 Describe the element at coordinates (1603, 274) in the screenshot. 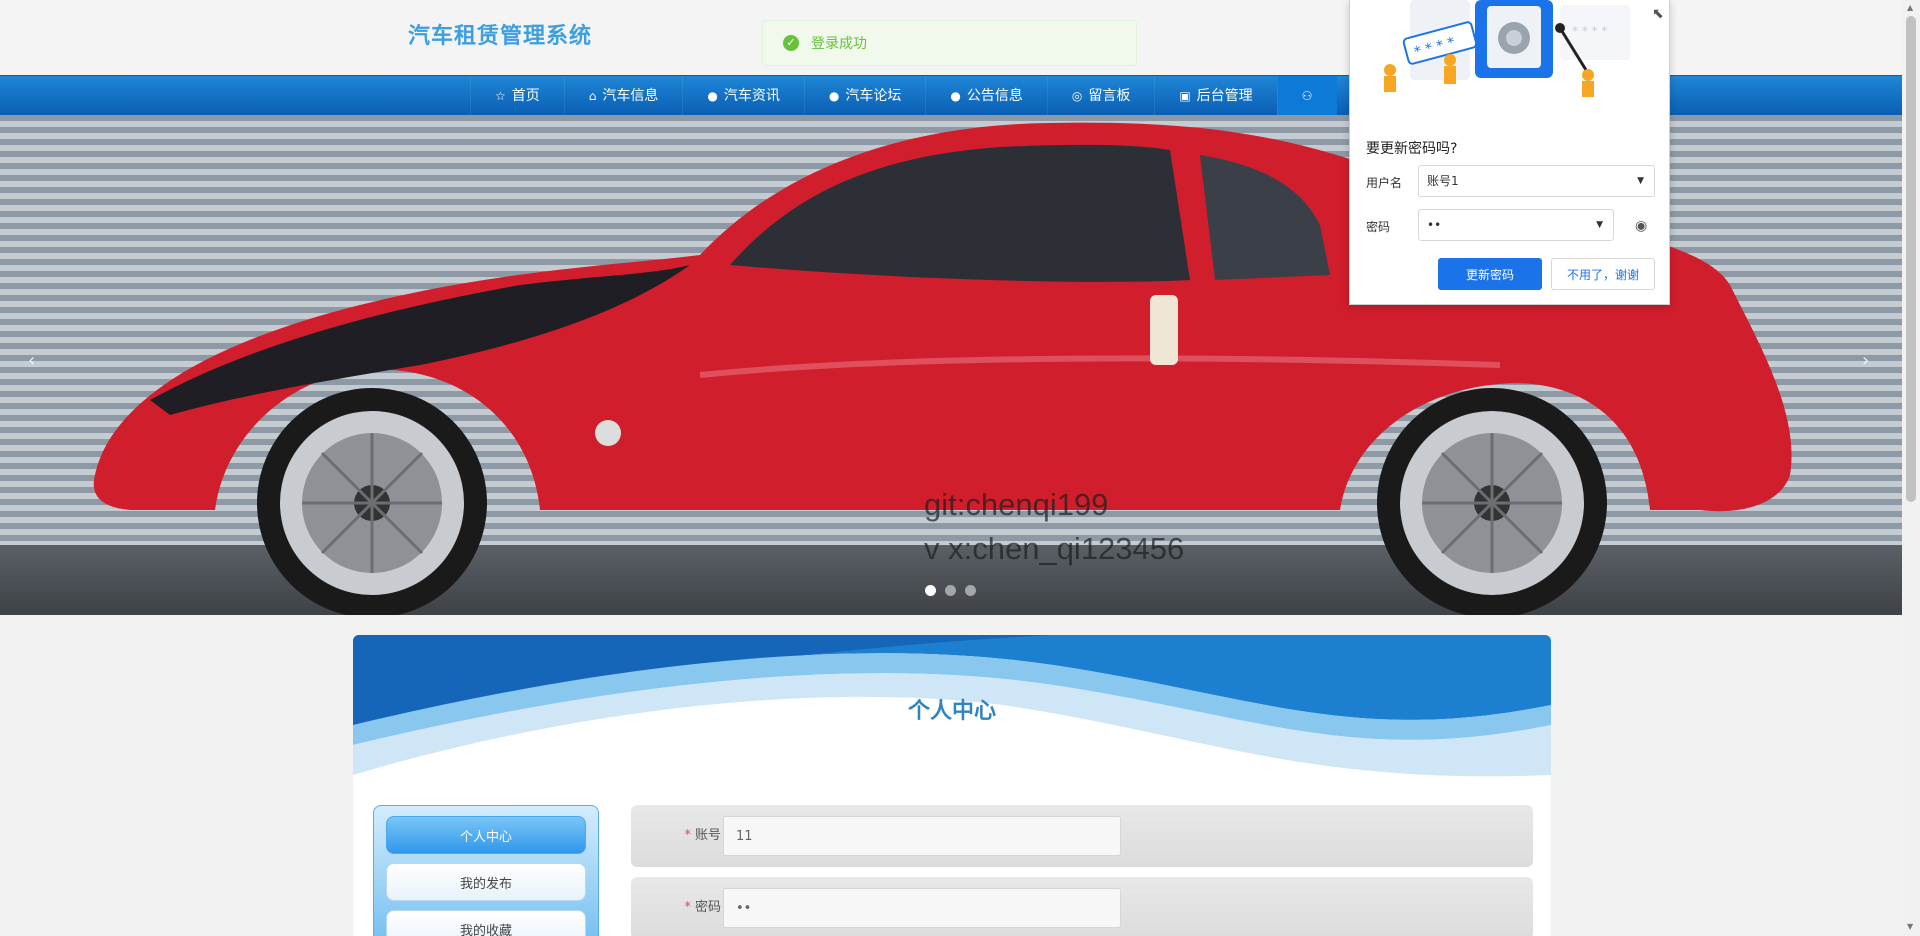

I see `no-thanks-button: 不用了，谢谢` at that location.